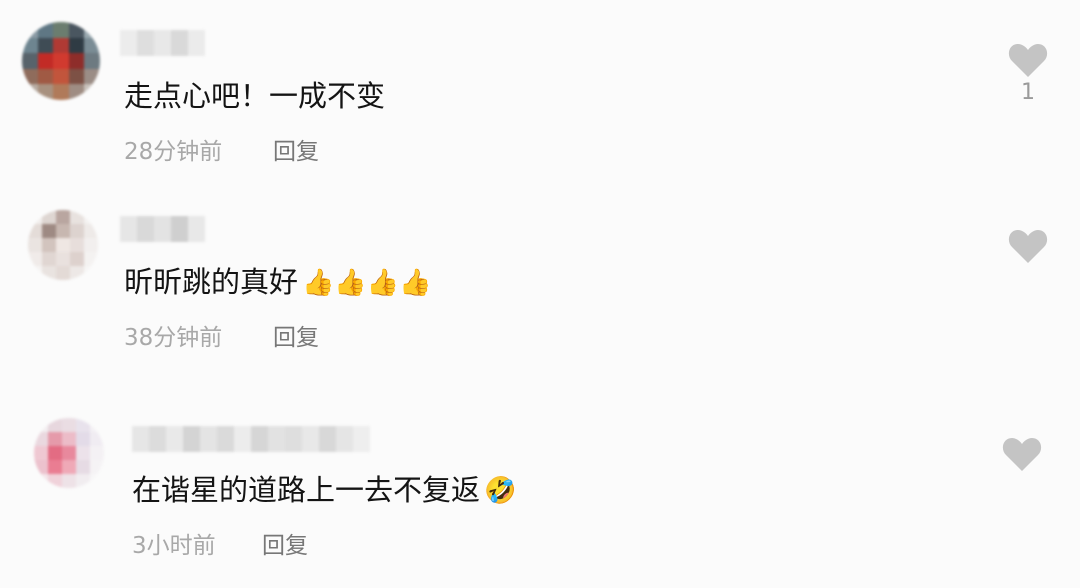  Describe the element at coordinates (367, 282) in the screenshot. I see `thumbs-up-icon: 👍👍👍👍` at that location.